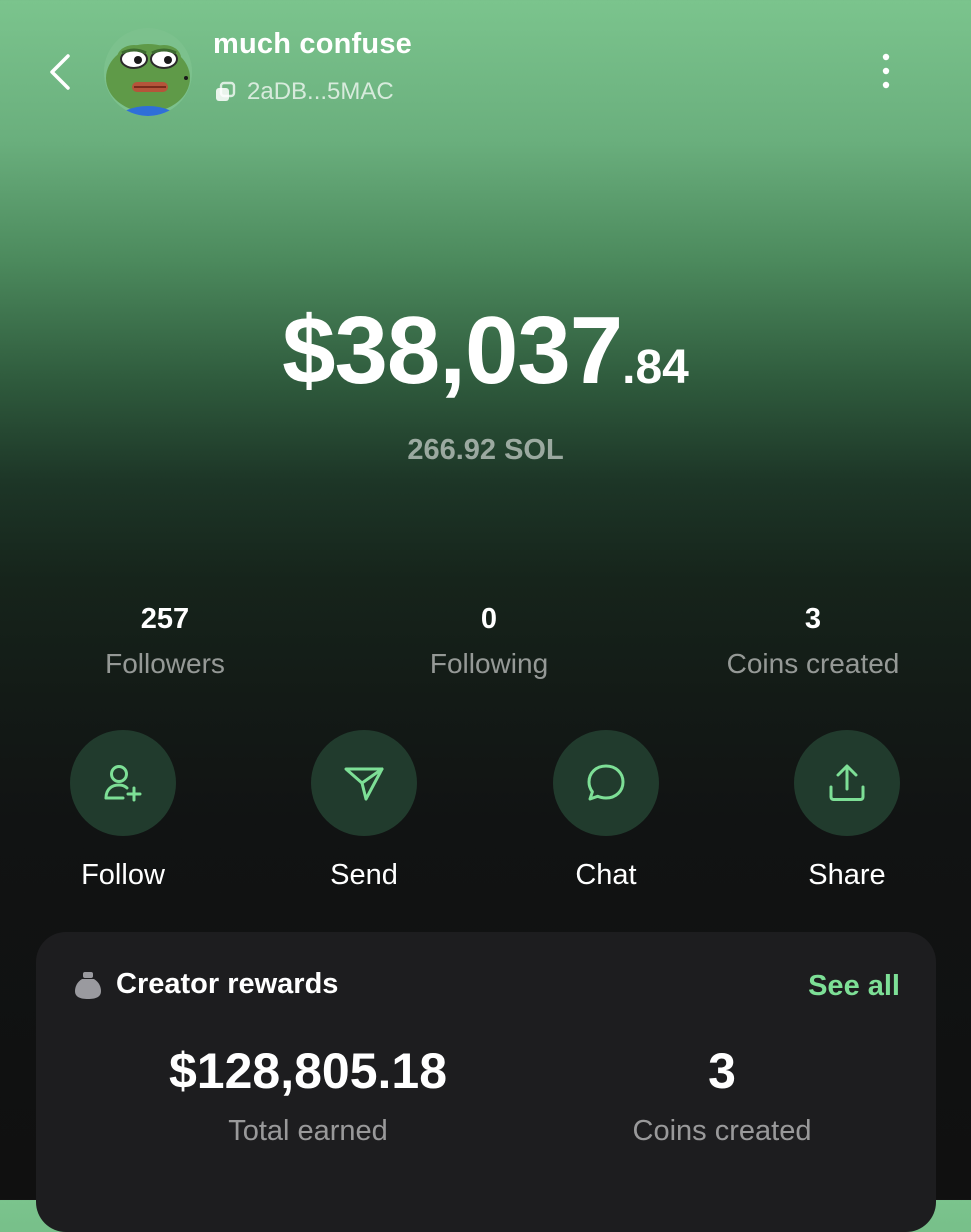  I want to click on send-button-circle, so click(364, 783).